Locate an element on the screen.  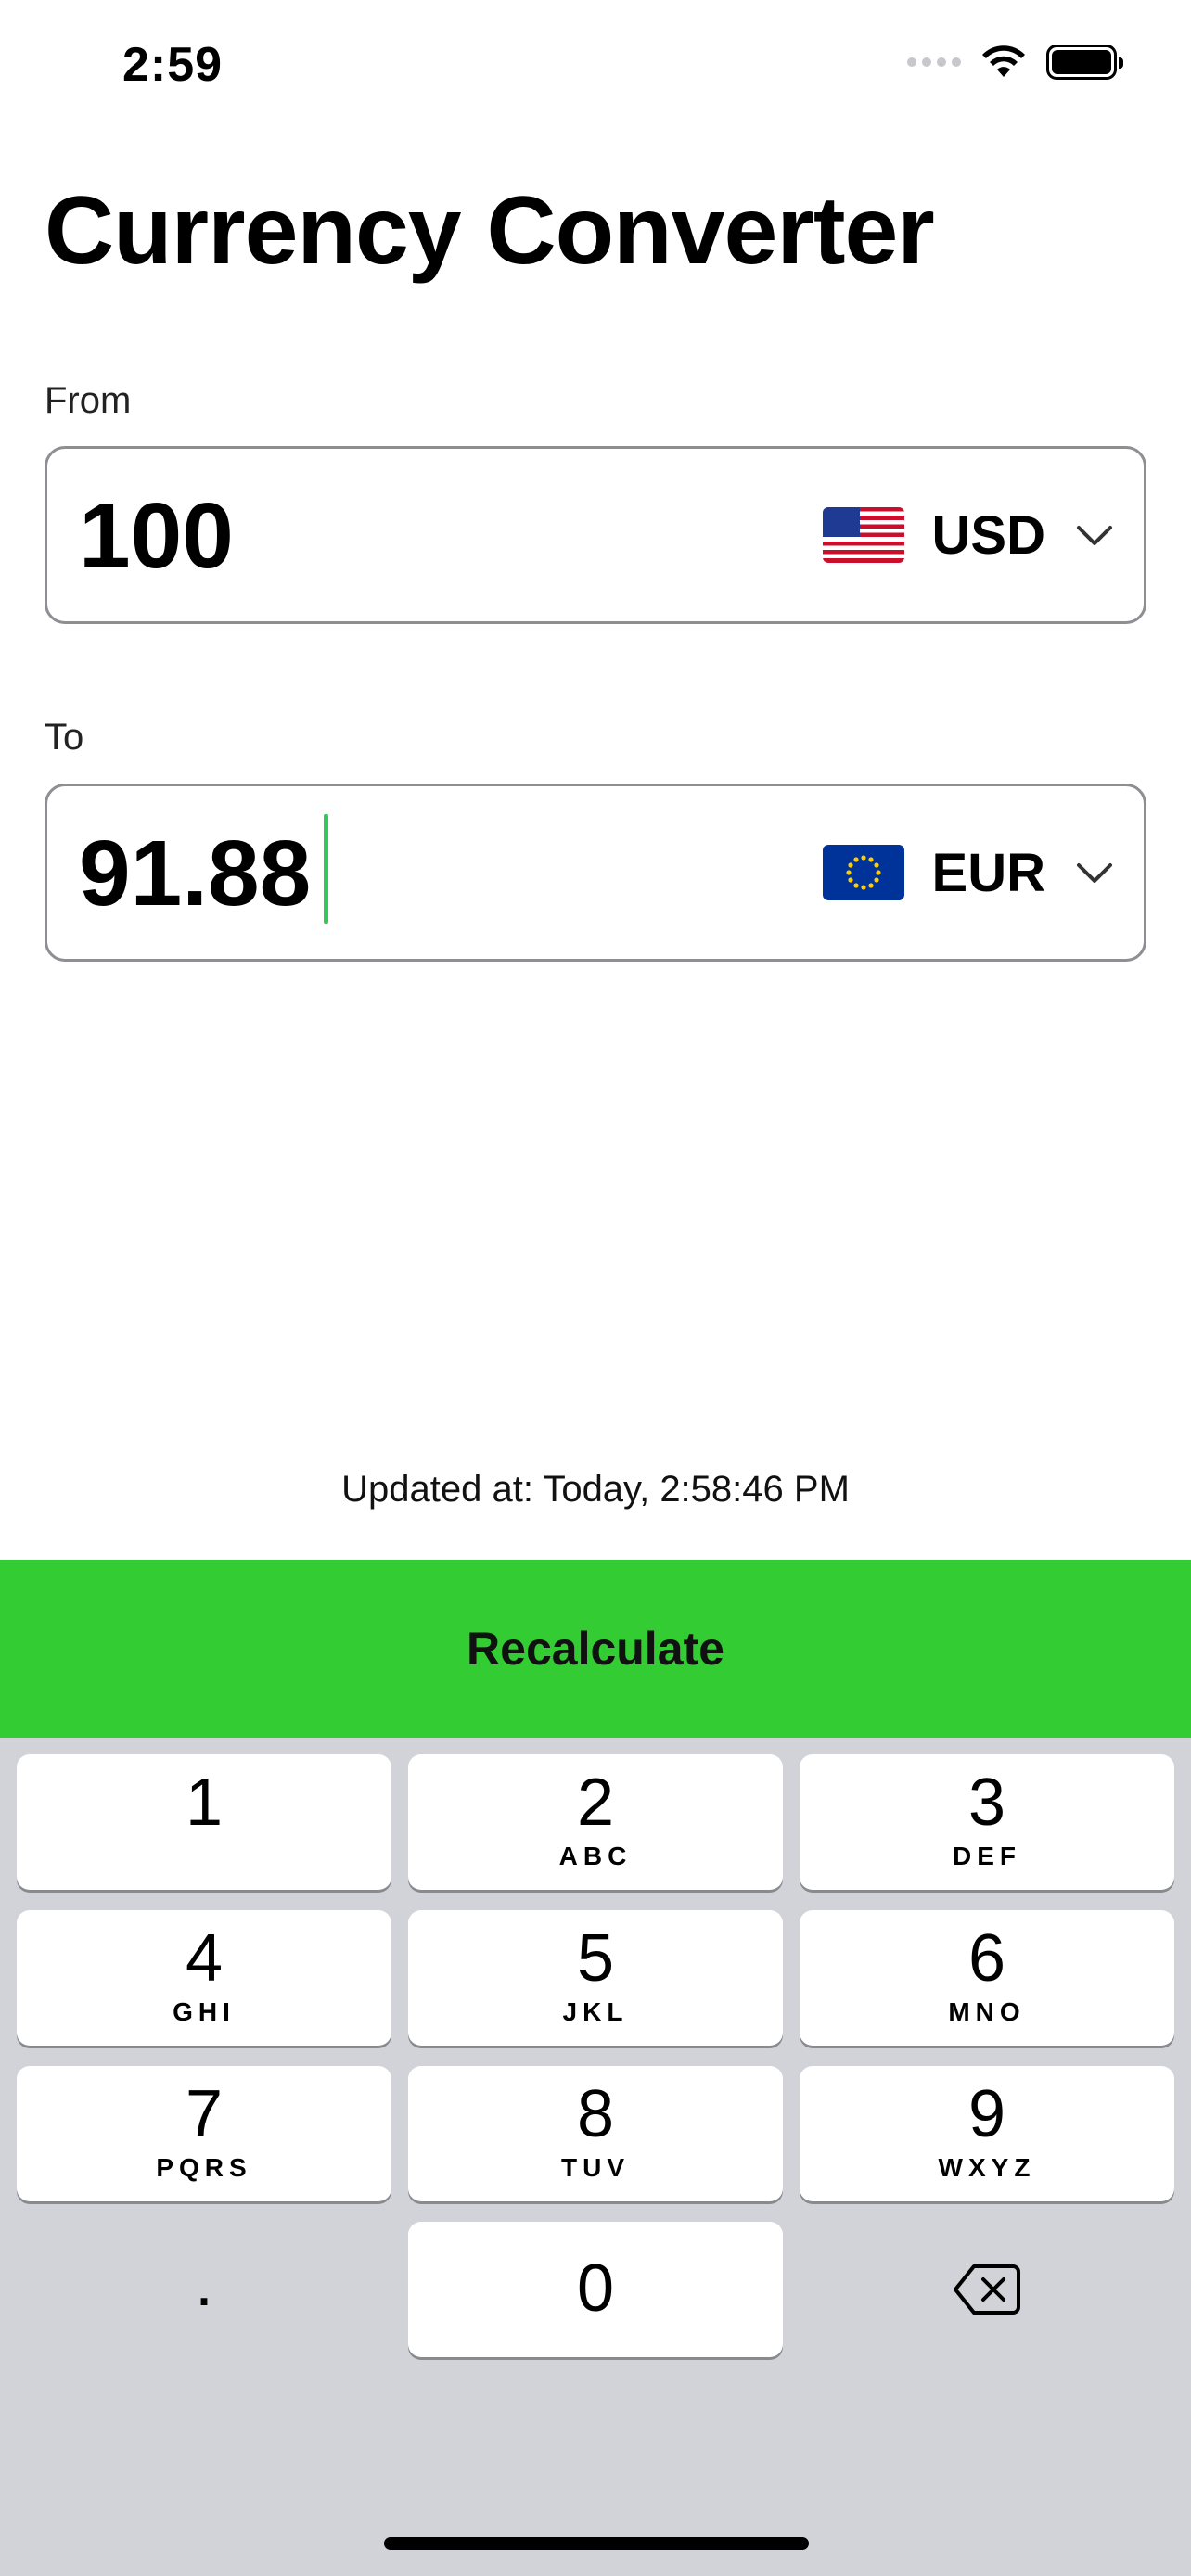
us-flag-icon is located at coordinates (863, 535).